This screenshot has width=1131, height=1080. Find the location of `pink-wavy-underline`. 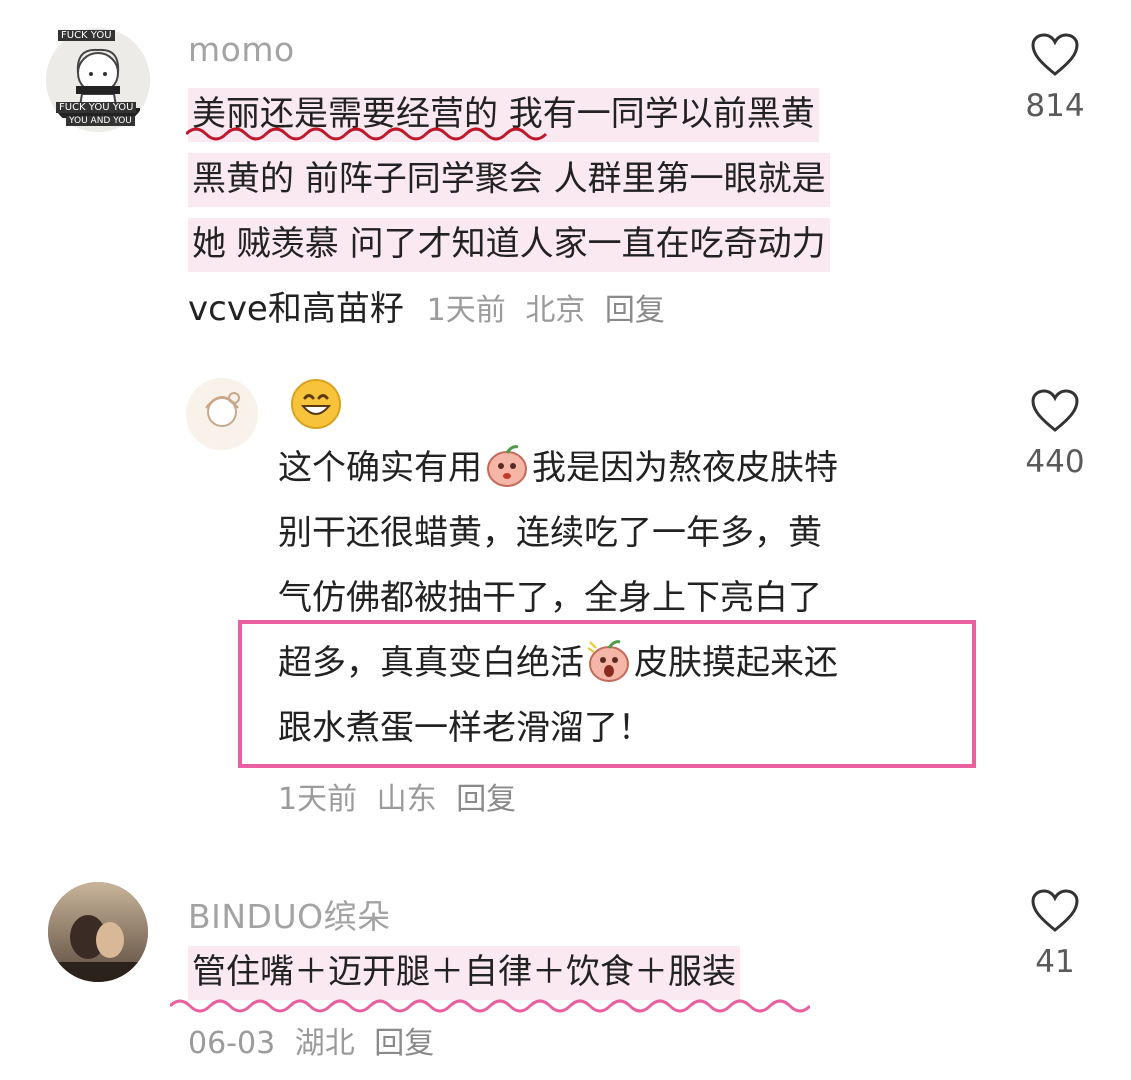

pink-wavy-underline is located at coordinates (490, 1006).